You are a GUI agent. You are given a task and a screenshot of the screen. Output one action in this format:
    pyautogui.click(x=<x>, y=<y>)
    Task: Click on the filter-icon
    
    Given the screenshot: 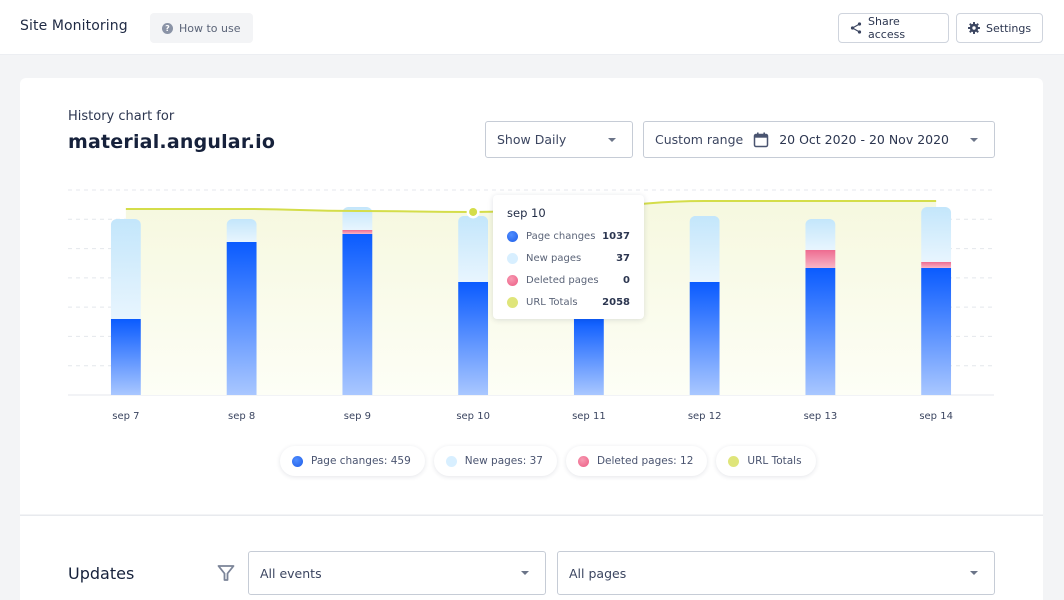 What is the action you would take?
    pyautogui.click(x=226, y=573)
    